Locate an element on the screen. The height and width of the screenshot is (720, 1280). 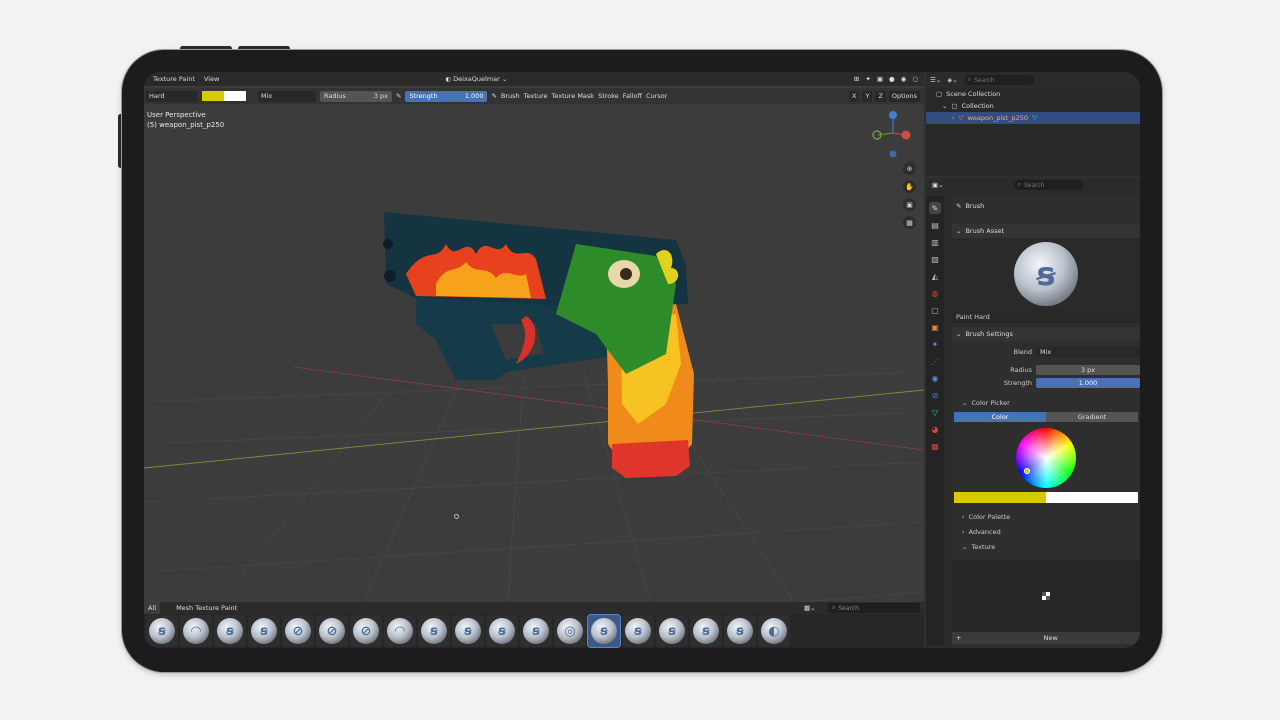
menu-stroke: Stroke is located at coordinates (608, 96).